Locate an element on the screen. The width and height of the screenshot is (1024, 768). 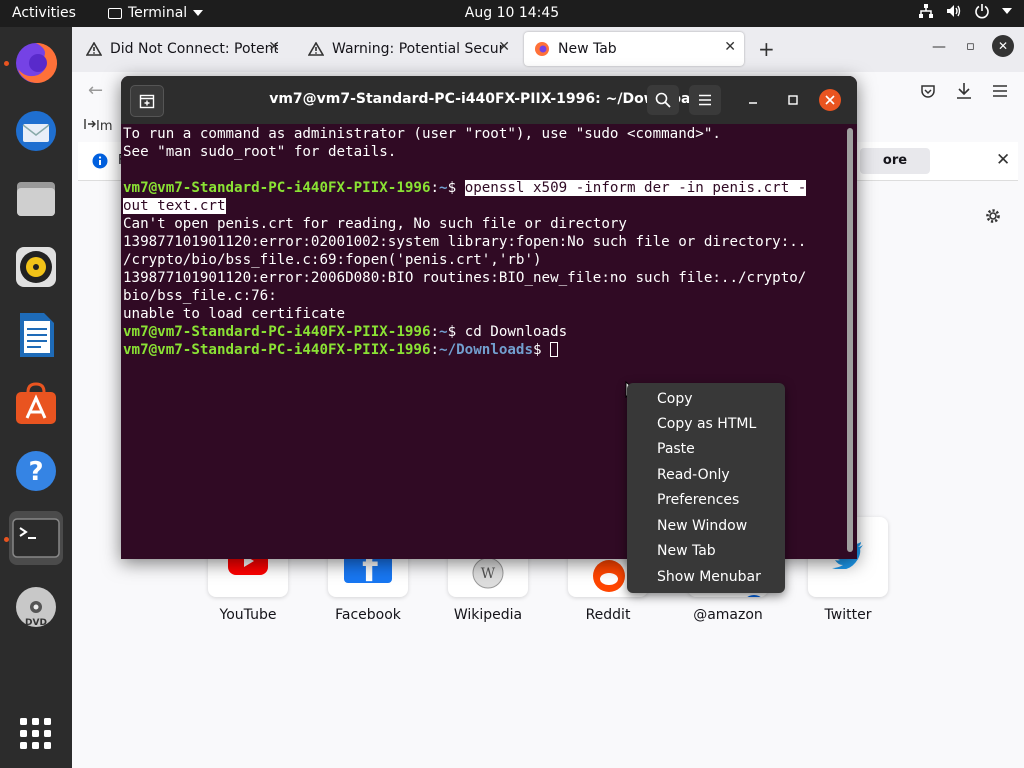
close-button is located at coordinates (830, 100).